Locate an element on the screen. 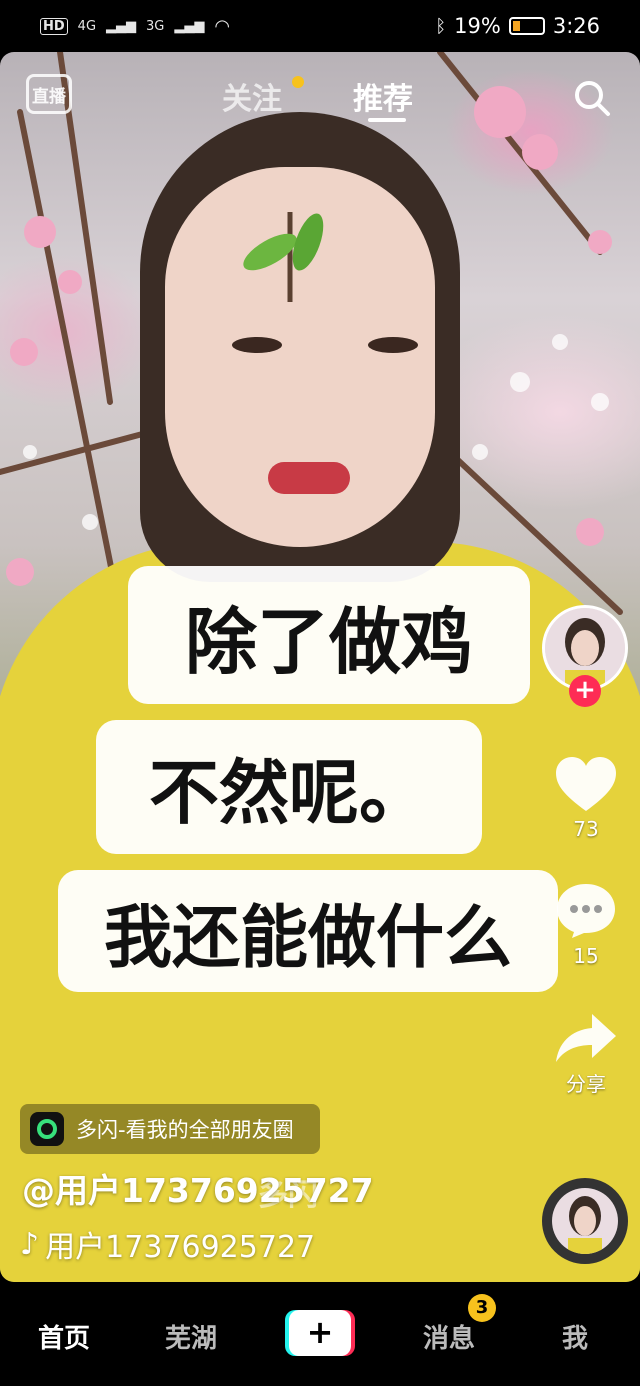 The image size is (640, 1386). leaf-sprig is located at coordinates (283, 257).